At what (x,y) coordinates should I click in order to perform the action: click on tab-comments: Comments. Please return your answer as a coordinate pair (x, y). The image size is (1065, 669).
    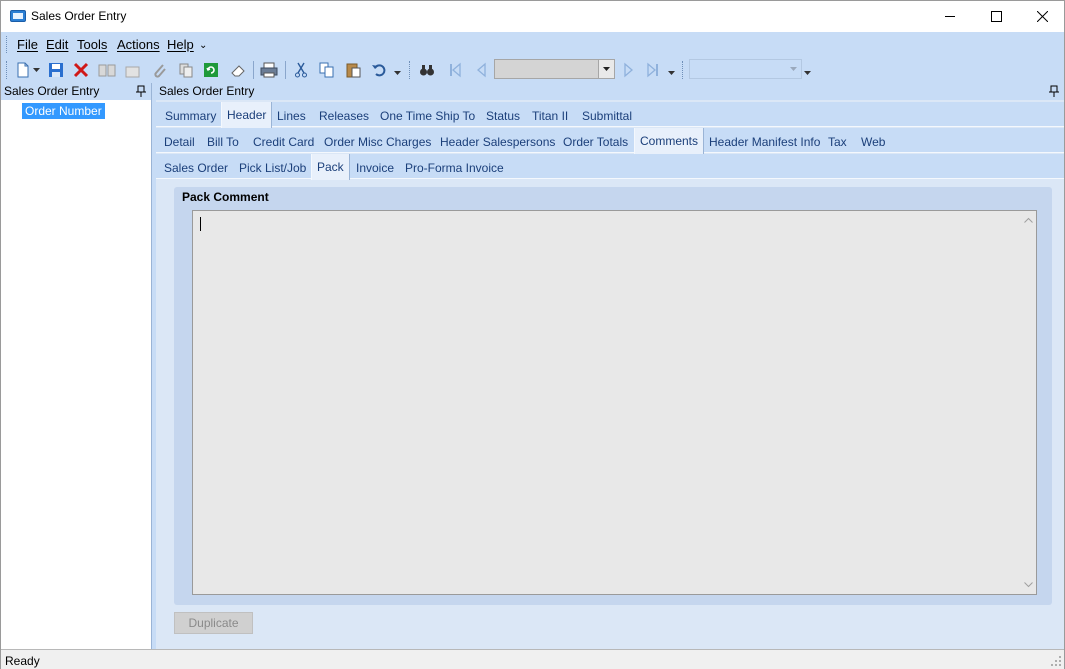
    Looking at the image, I should click on (669, 141).